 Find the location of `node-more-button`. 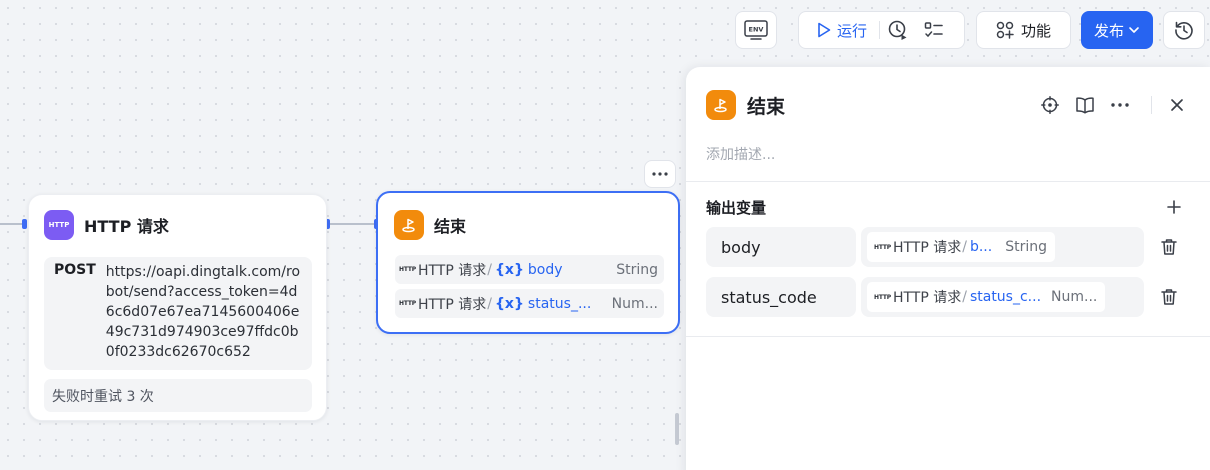

node-more-button is located at coordinates (660, 174).